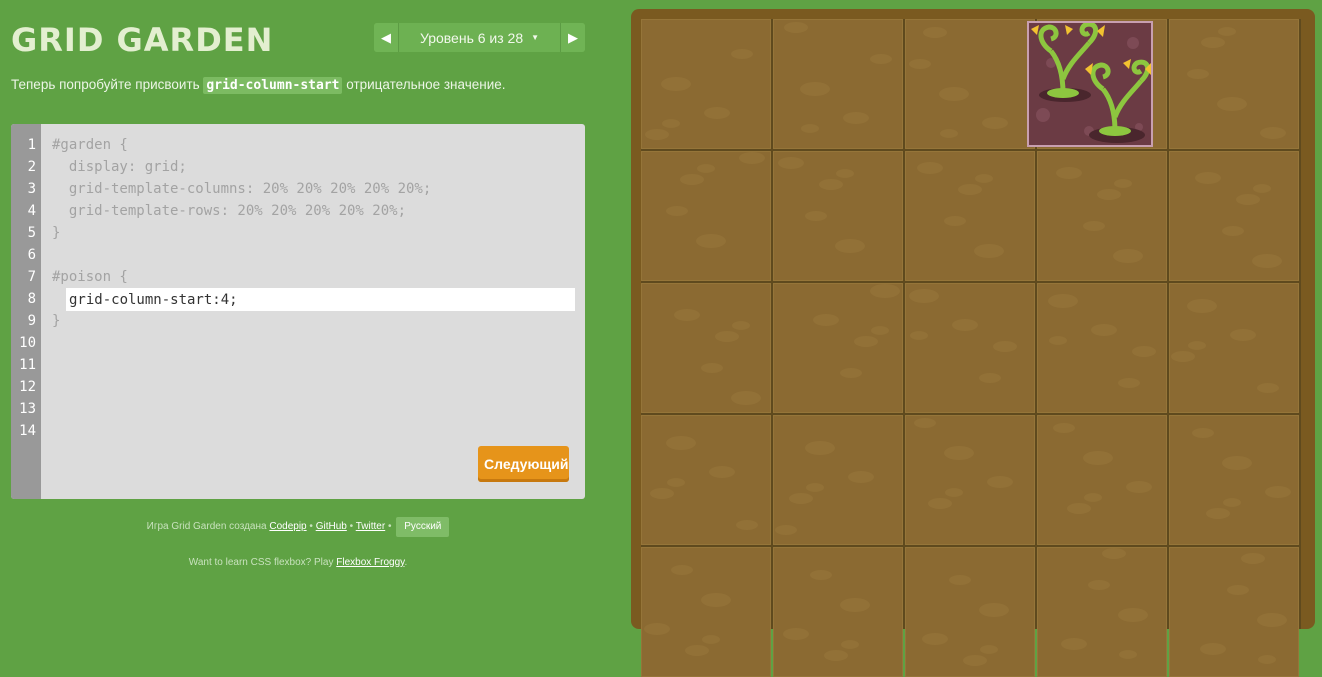 Image resolution: width=1322 pixels, height=677 pixels. Describe the element at coordinates (31, 299) in the screenshot. I see `line-number: 8` at that location.